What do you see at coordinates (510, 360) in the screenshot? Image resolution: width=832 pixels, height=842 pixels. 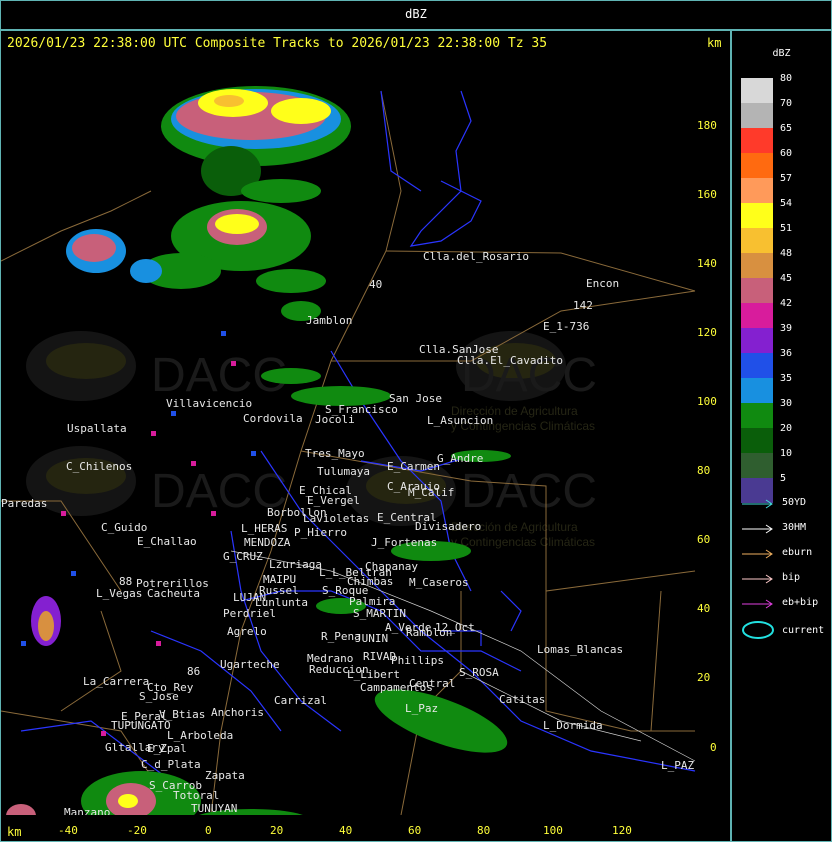 I see `place-label: Clla.El_Cavadito` at bounding box center [510, 360].